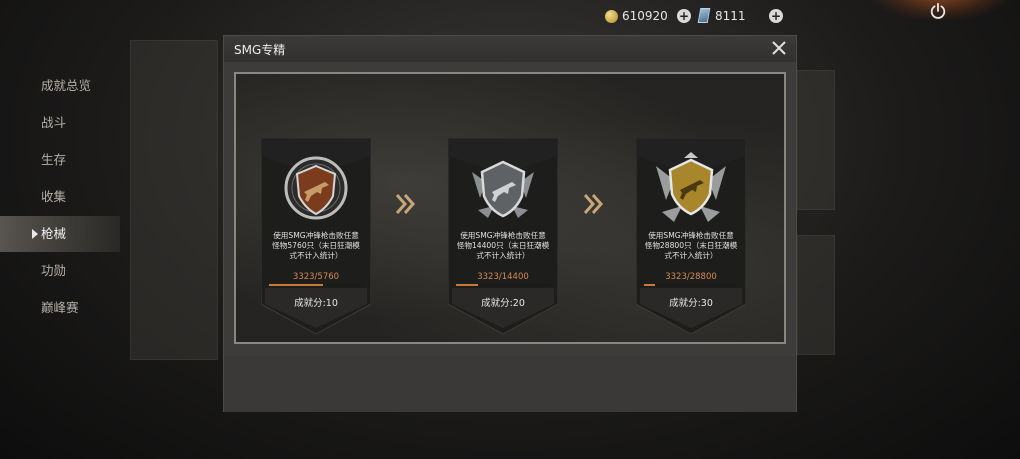 The image size is (1020, 459). What do you see at coordinates (316, 303) in the screenshot?
I see `achievement-score: 成就分:10` at bounding box center [316, 303].